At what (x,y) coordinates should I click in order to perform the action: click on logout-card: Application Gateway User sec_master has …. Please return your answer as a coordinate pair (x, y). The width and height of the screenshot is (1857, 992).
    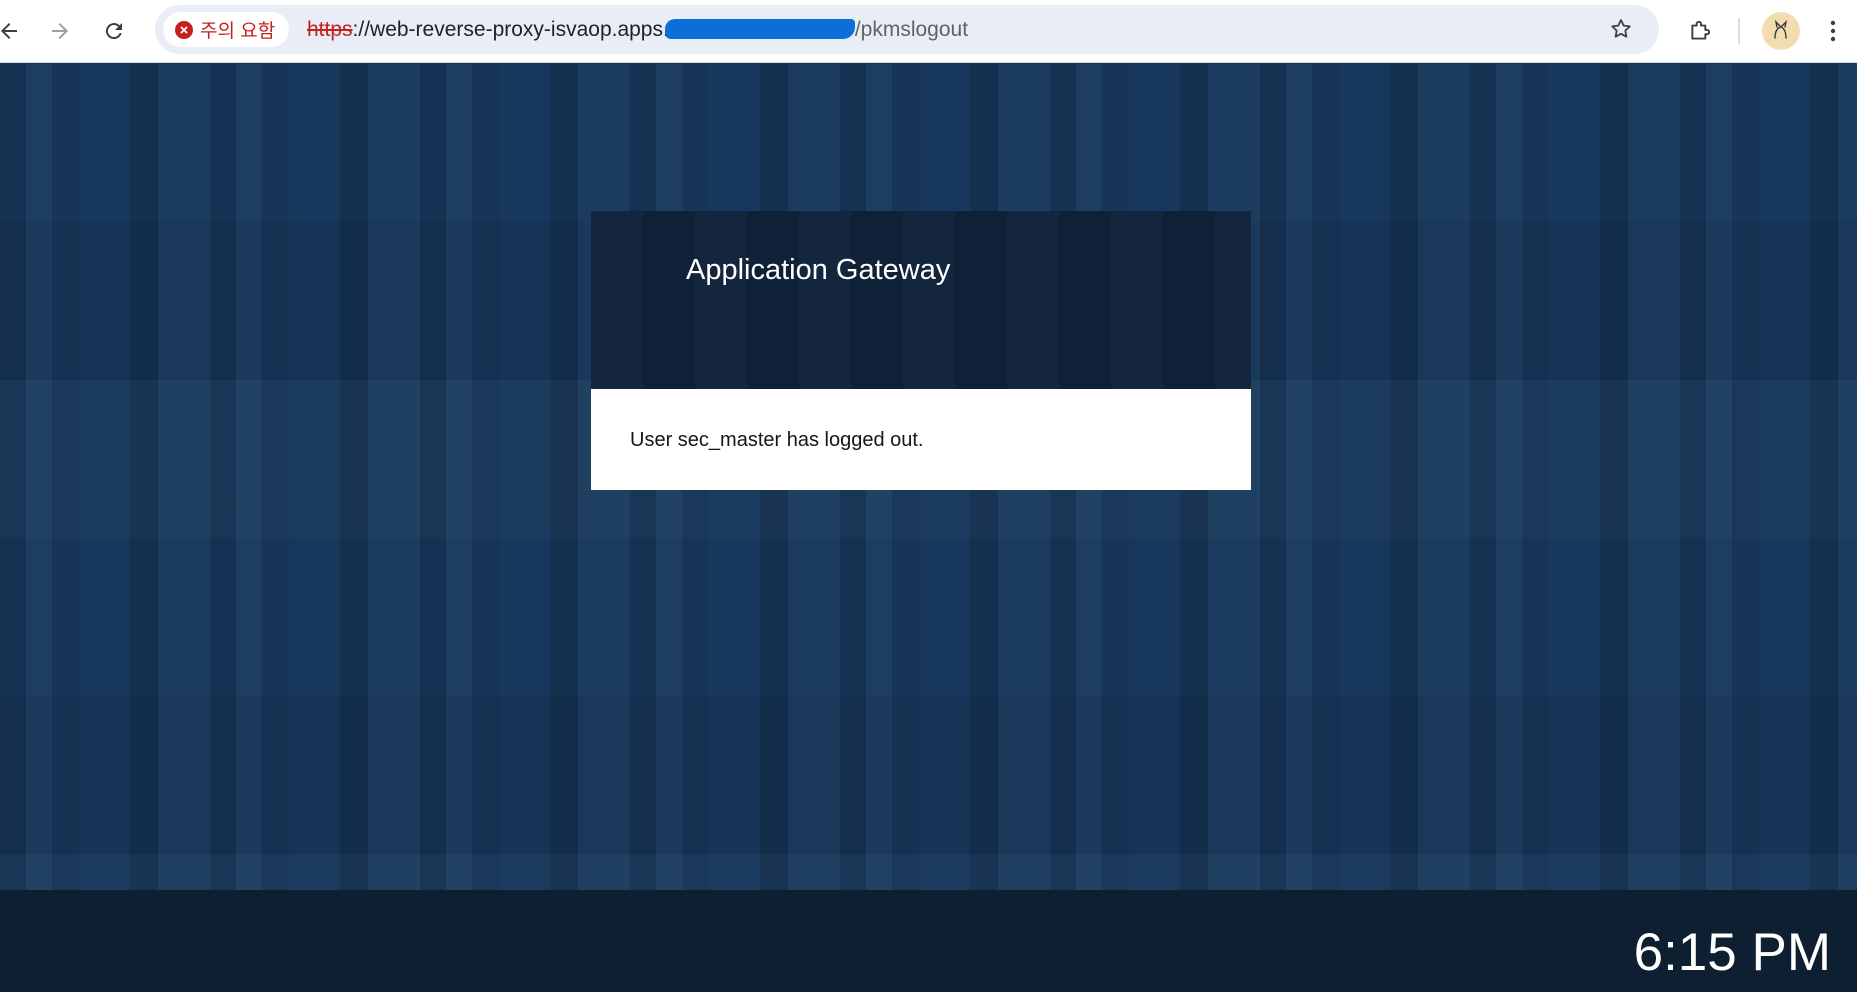
    Looking at the image, I should click on (921, 350).